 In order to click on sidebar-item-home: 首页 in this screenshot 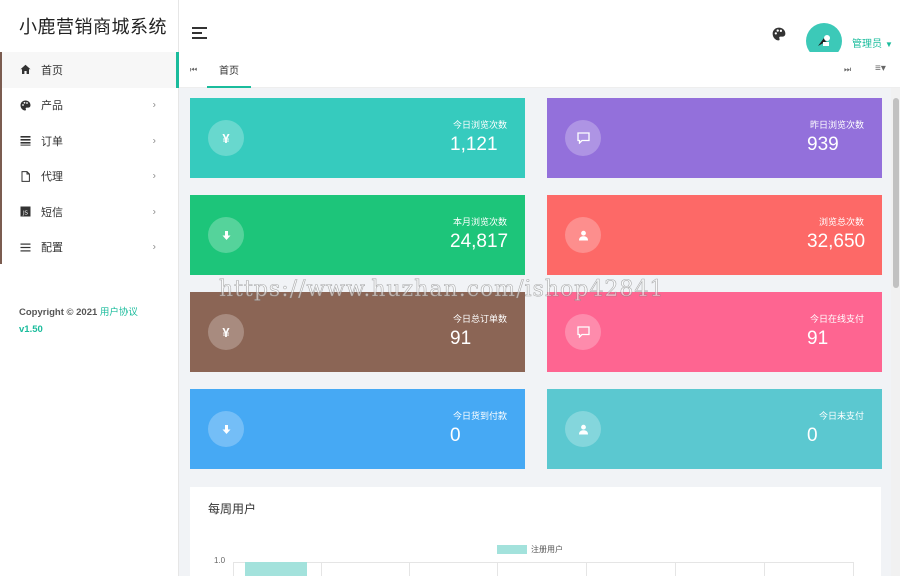, I will do `click(89, 70)`.